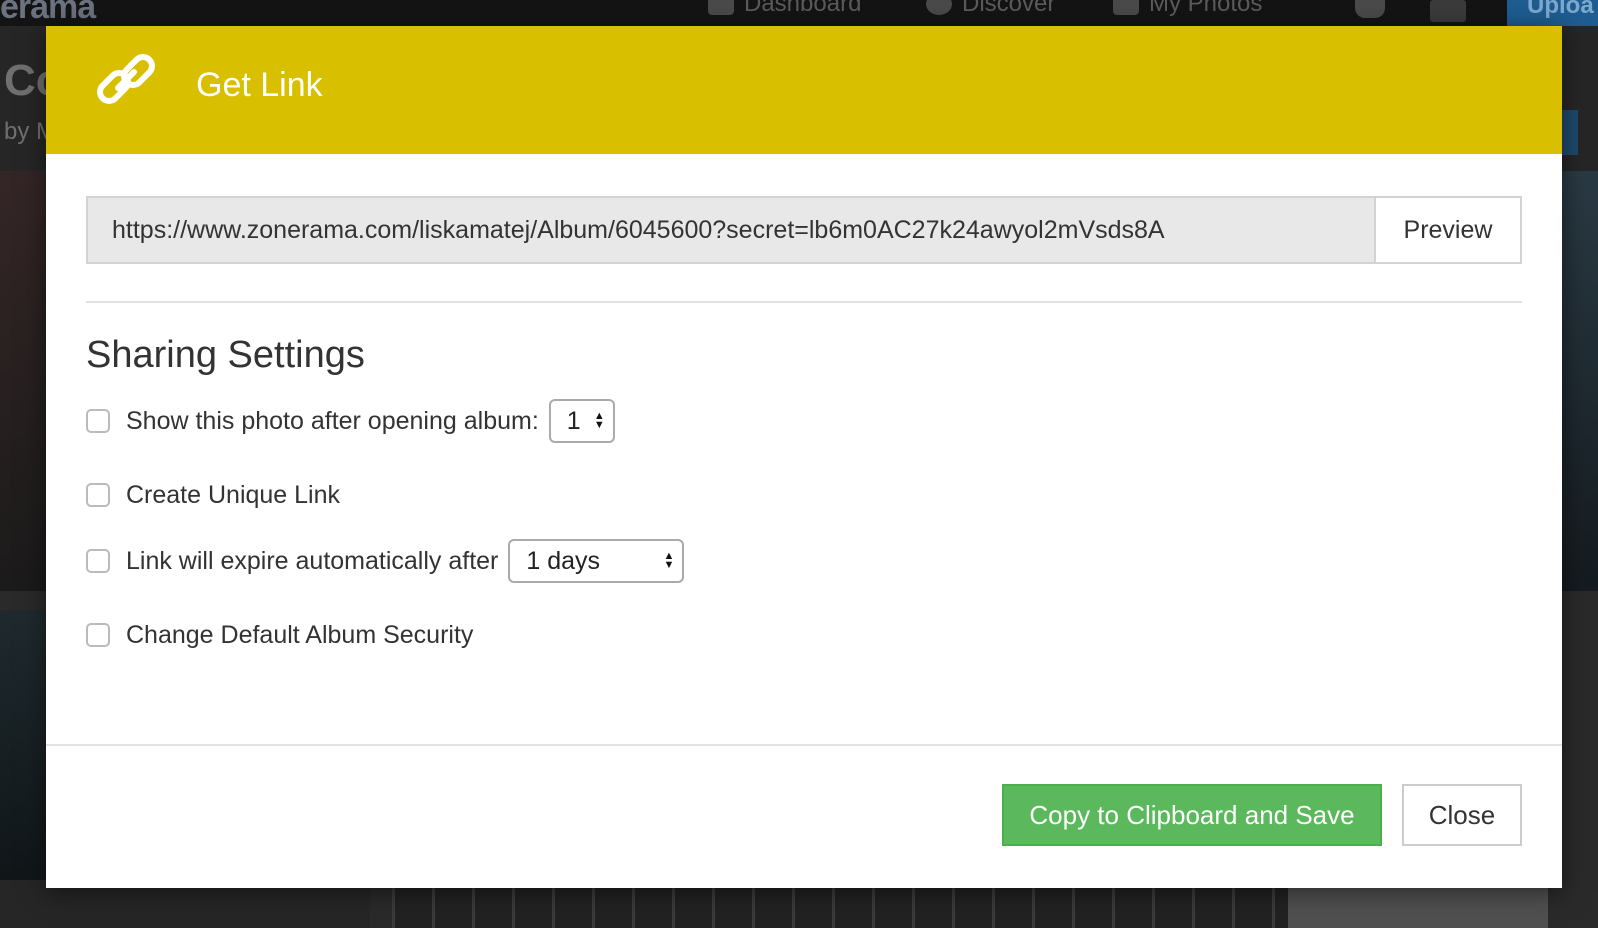 The height and width of the screenshot is (928, 1598). What do you see at coordinates (332, 420) in the screenshot?
I see `show-photo-label: Show this photo after opening album:` at bounding box center [332, 420].